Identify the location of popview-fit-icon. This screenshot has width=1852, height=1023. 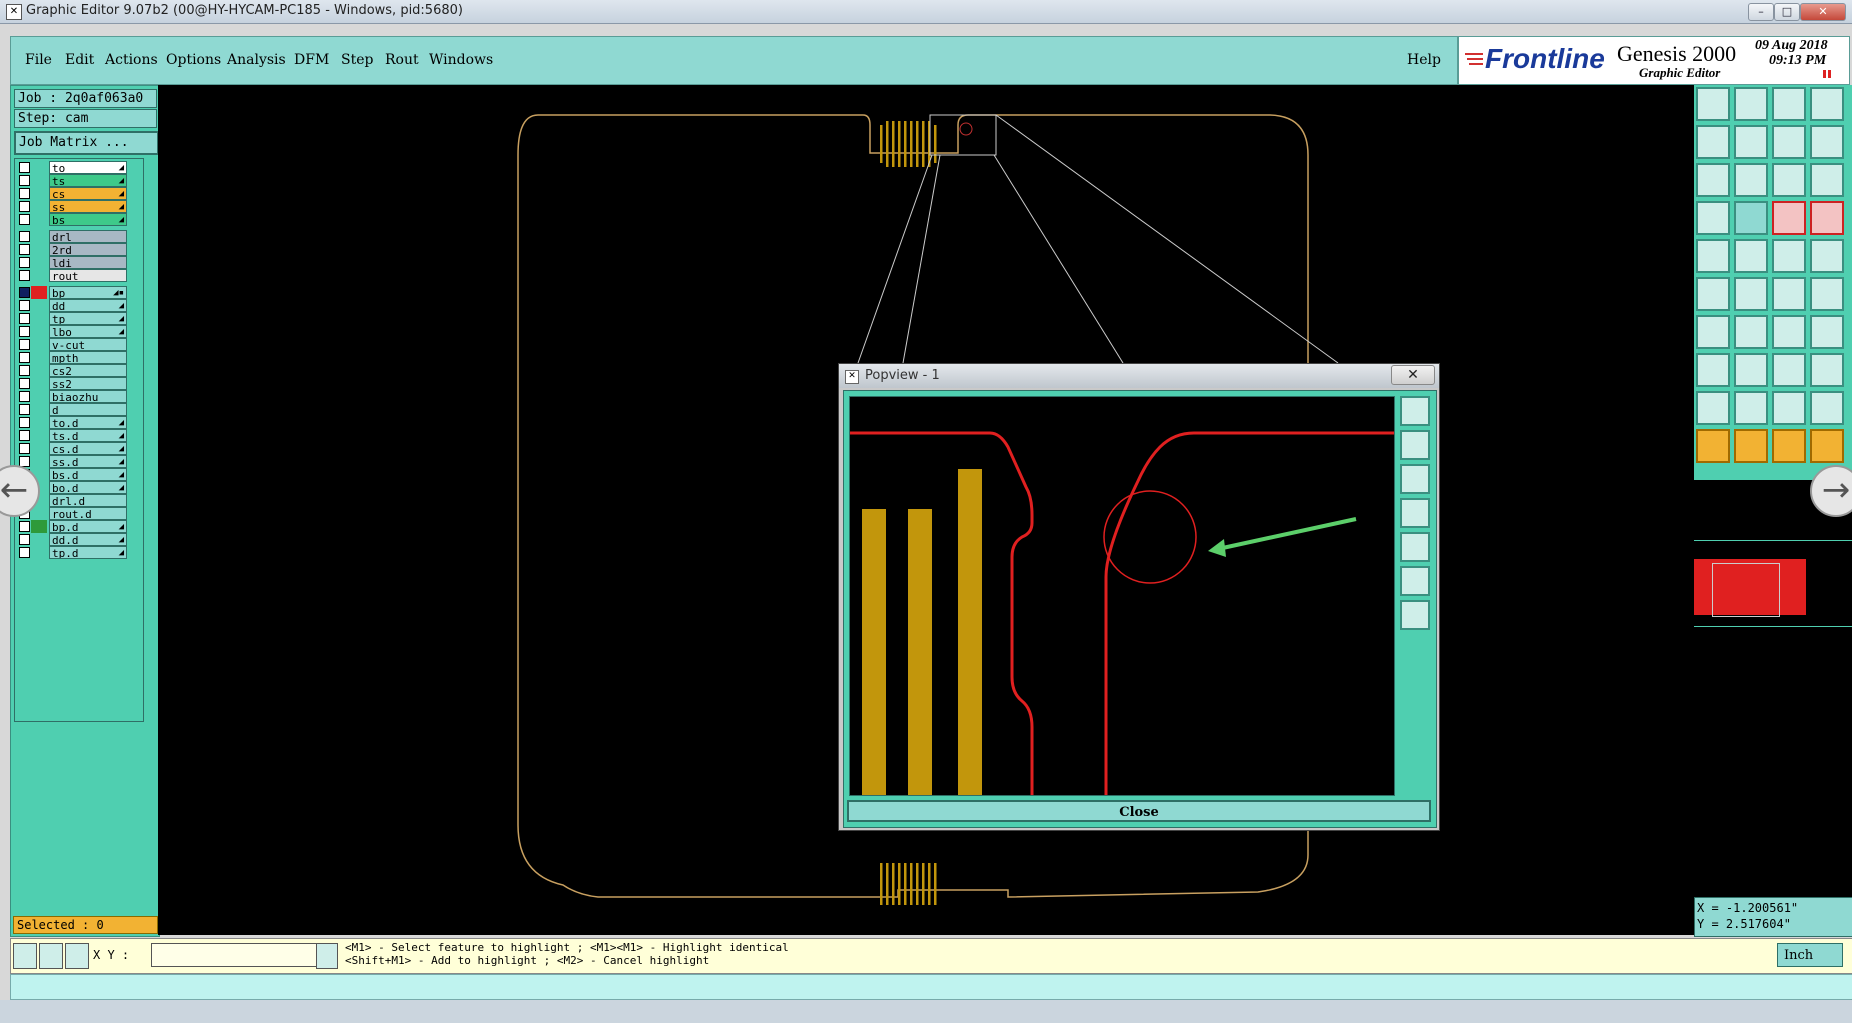
(1415, 581).